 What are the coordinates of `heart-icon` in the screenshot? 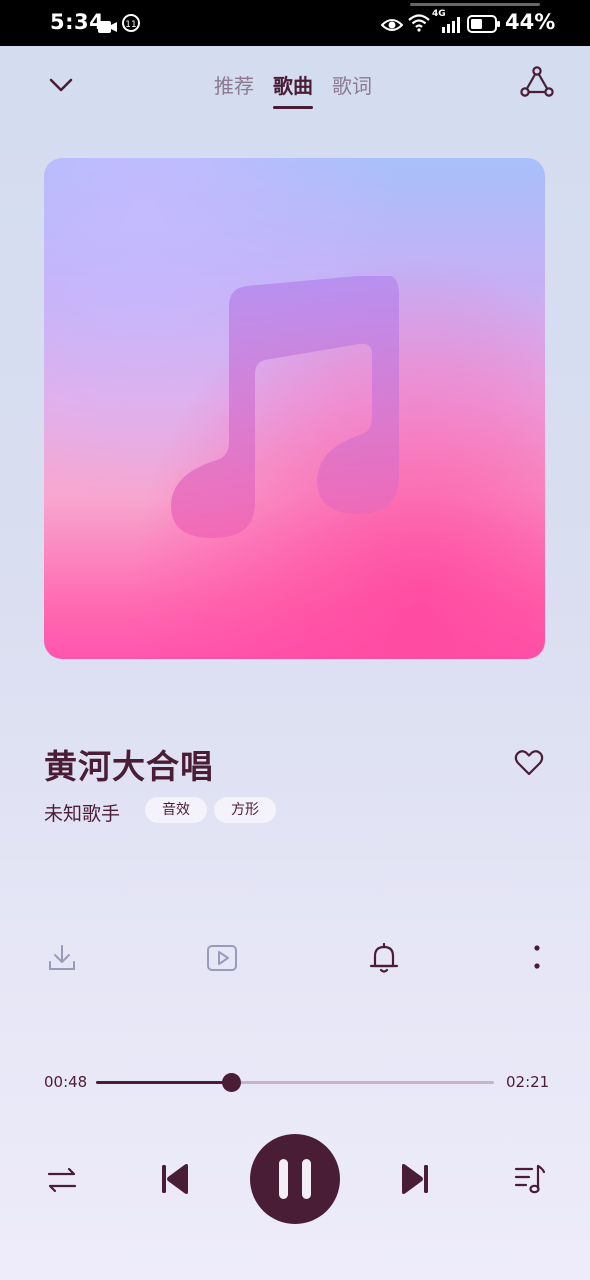 It's located at (529, 763).